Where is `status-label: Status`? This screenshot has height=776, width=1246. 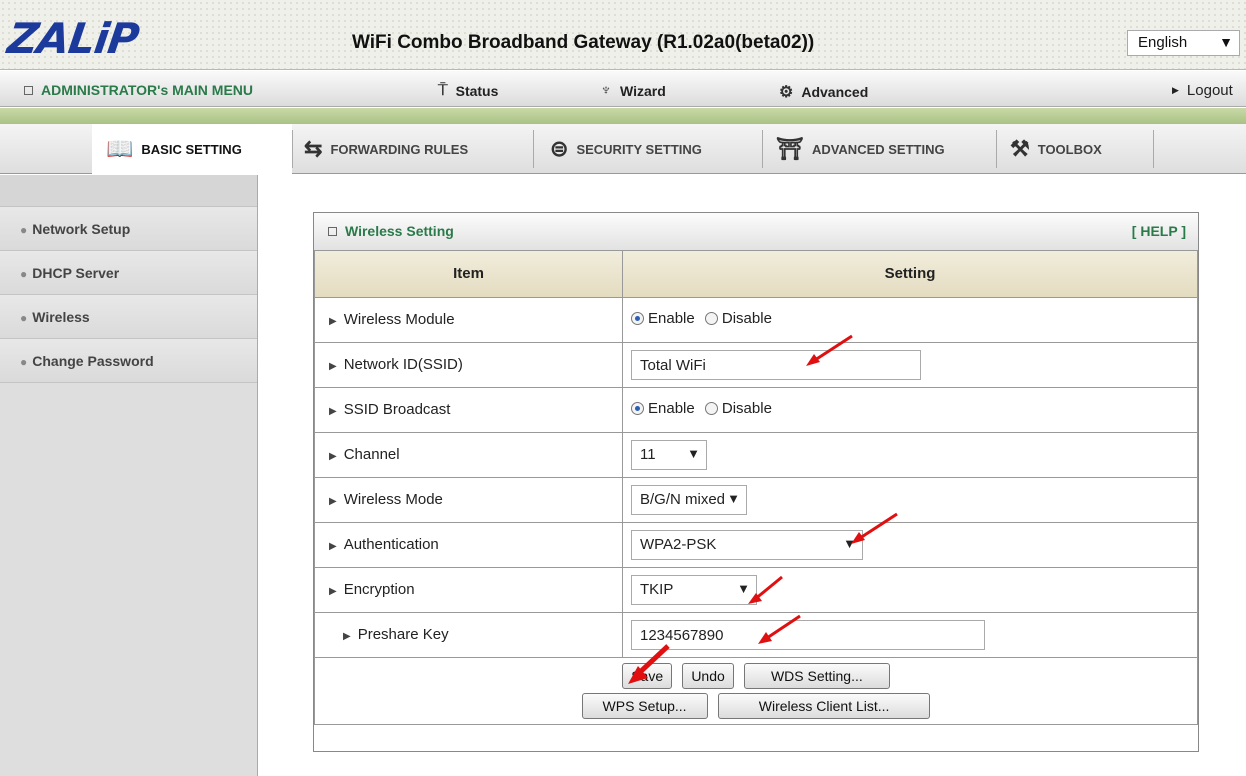 status-label: Status is located at coordinates (477, 91).